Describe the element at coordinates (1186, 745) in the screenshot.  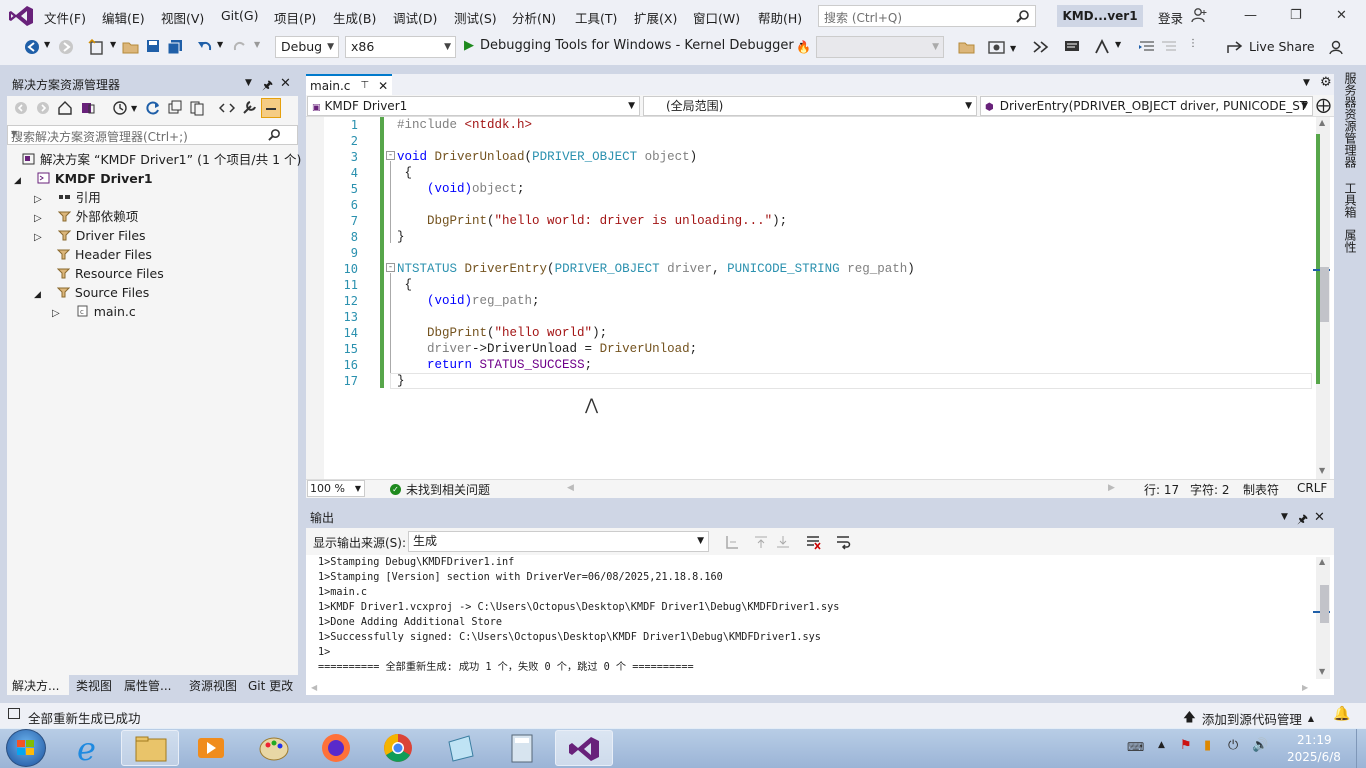
I see `action-center-icon: ⚑` at that location.